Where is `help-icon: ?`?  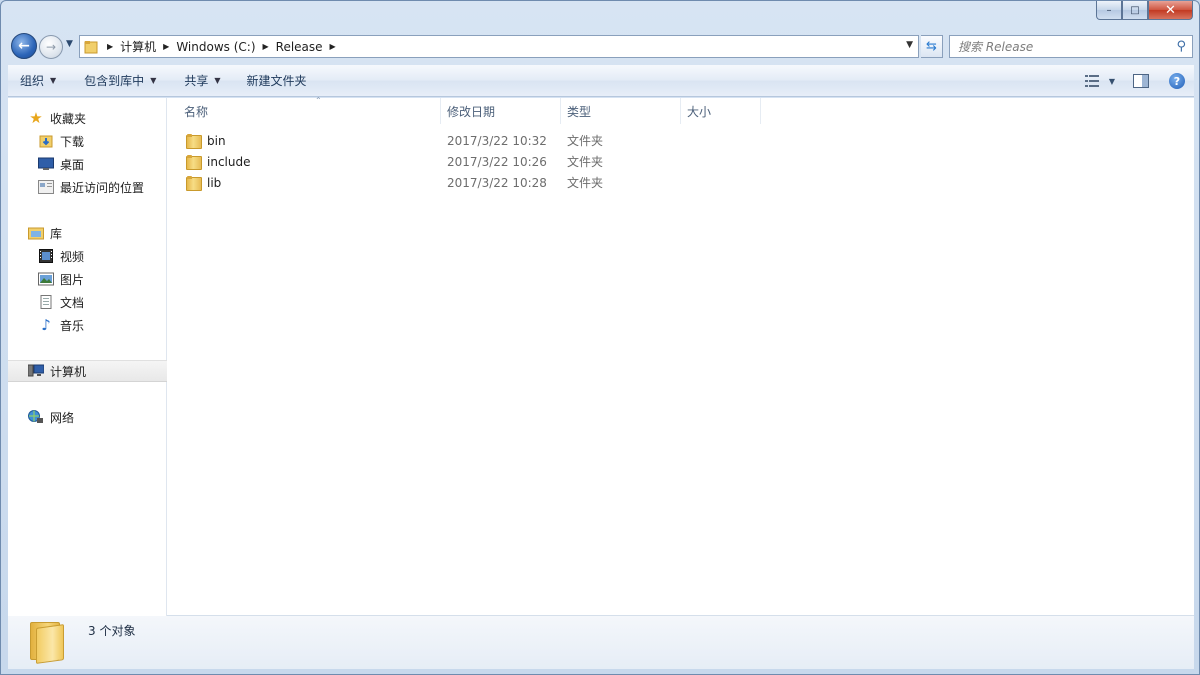 help-icon: ? is located at coordinates (1177, 81).